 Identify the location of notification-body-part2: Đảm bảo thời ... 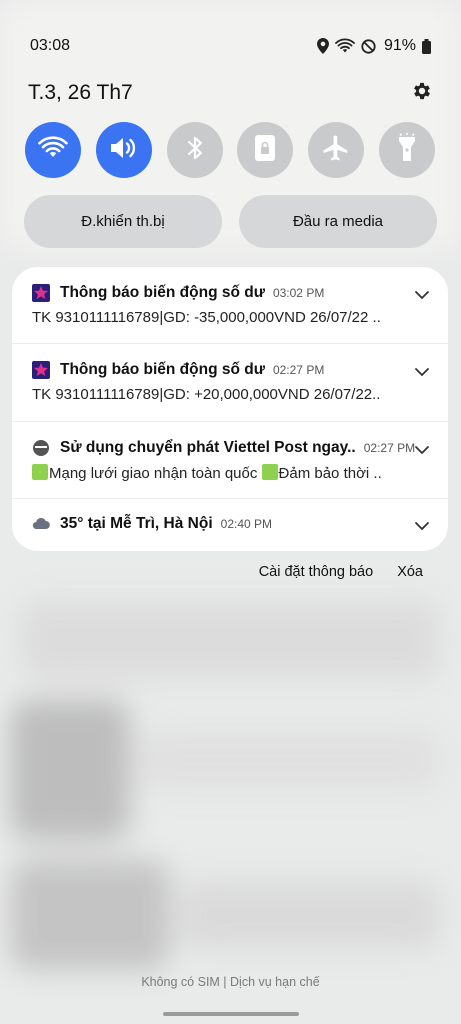
(330, 473).